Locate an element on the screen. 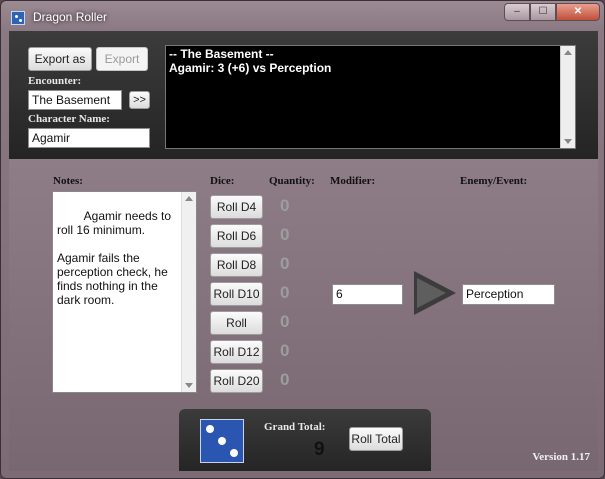 The width and height of the screenshot is (605, 479). quantity-d10: 0 is located at coordinates (284, 293).